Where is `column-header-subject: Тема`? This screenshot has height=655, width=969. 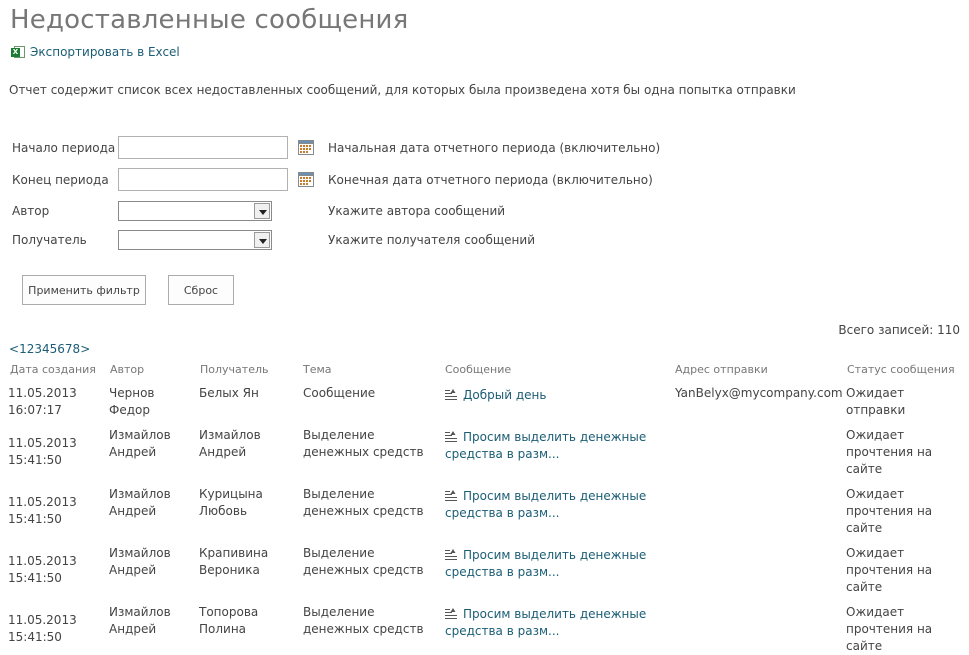 column-header-subject: Тема is located at coordinates (317, 369).